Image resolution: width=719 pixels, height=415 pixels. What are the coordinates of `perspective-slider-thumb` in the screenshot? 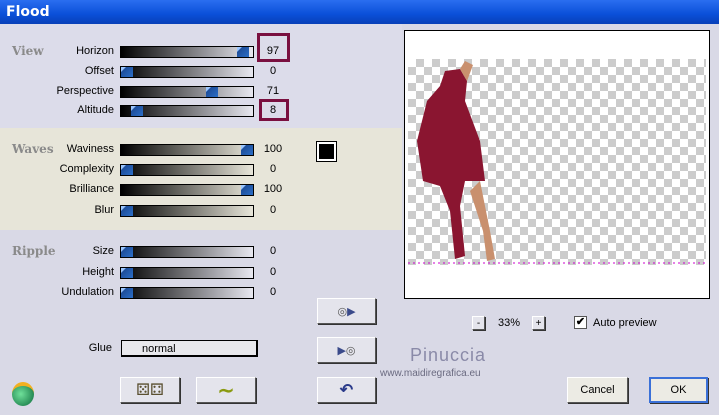 It's located at (212, 92).